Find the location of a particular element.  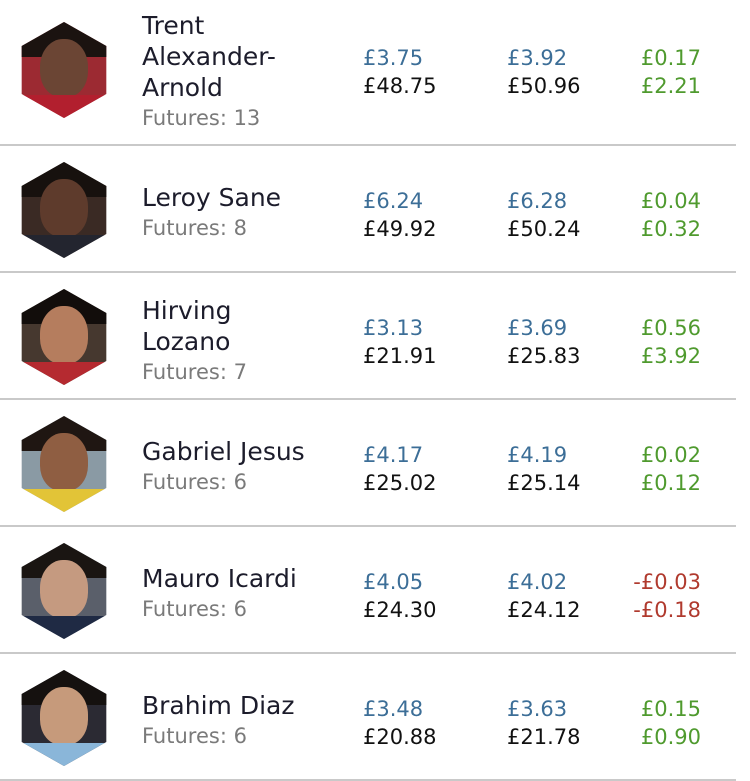

sell-unit-price: £3.92 is located at coordinates (537, 58).